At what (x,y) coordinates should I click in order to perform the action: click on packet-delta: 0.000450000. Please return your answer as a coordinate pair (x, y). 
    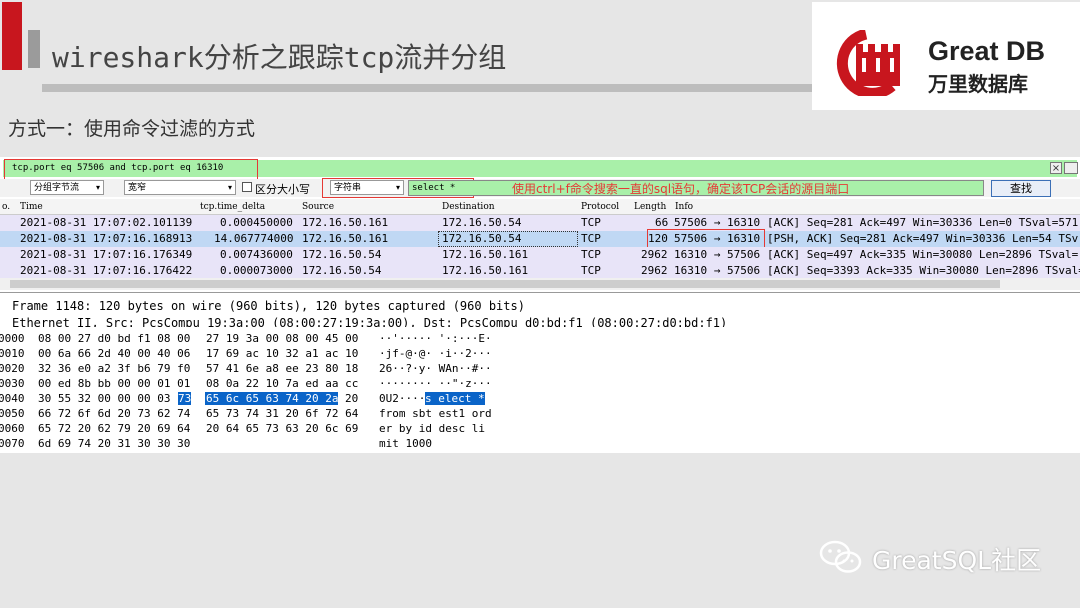
    Looking at the image, I should click on (256, 222).